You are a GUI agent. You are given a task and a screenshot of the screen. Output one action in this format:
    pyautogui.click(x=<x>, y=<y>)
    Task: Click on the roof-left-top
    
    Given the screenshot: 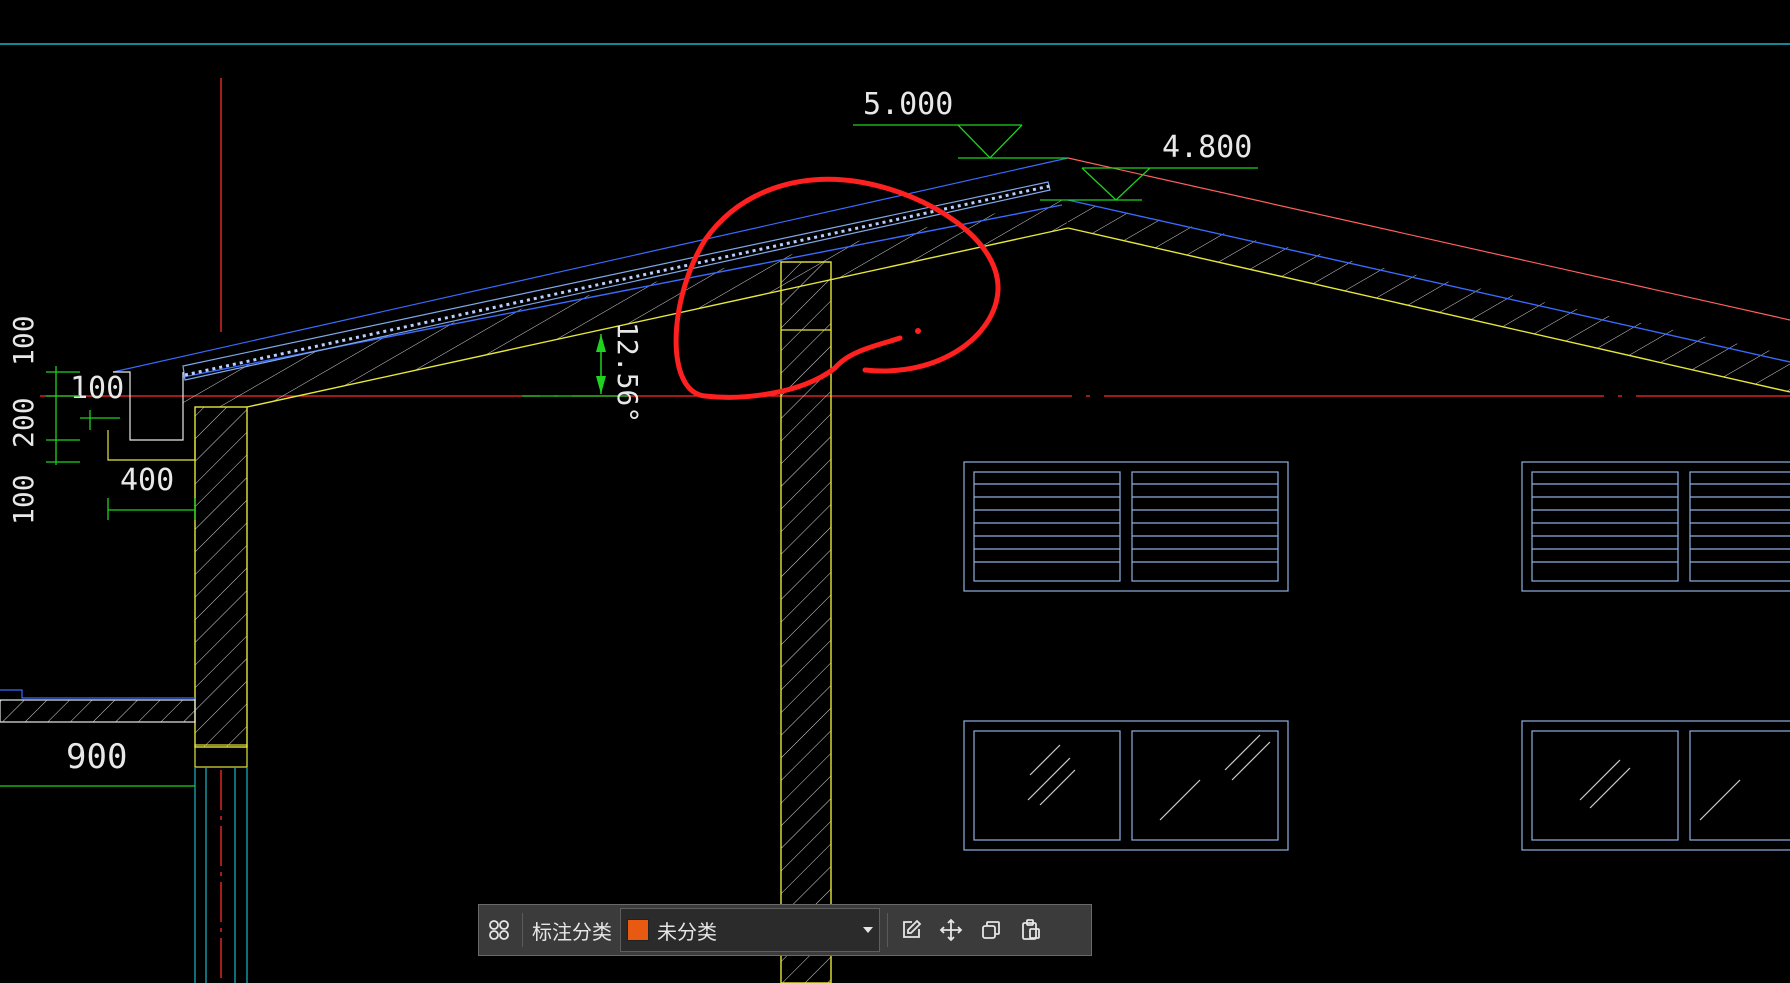 What is the action you would take?
    pyautogui.click(x=590, y=265)
    